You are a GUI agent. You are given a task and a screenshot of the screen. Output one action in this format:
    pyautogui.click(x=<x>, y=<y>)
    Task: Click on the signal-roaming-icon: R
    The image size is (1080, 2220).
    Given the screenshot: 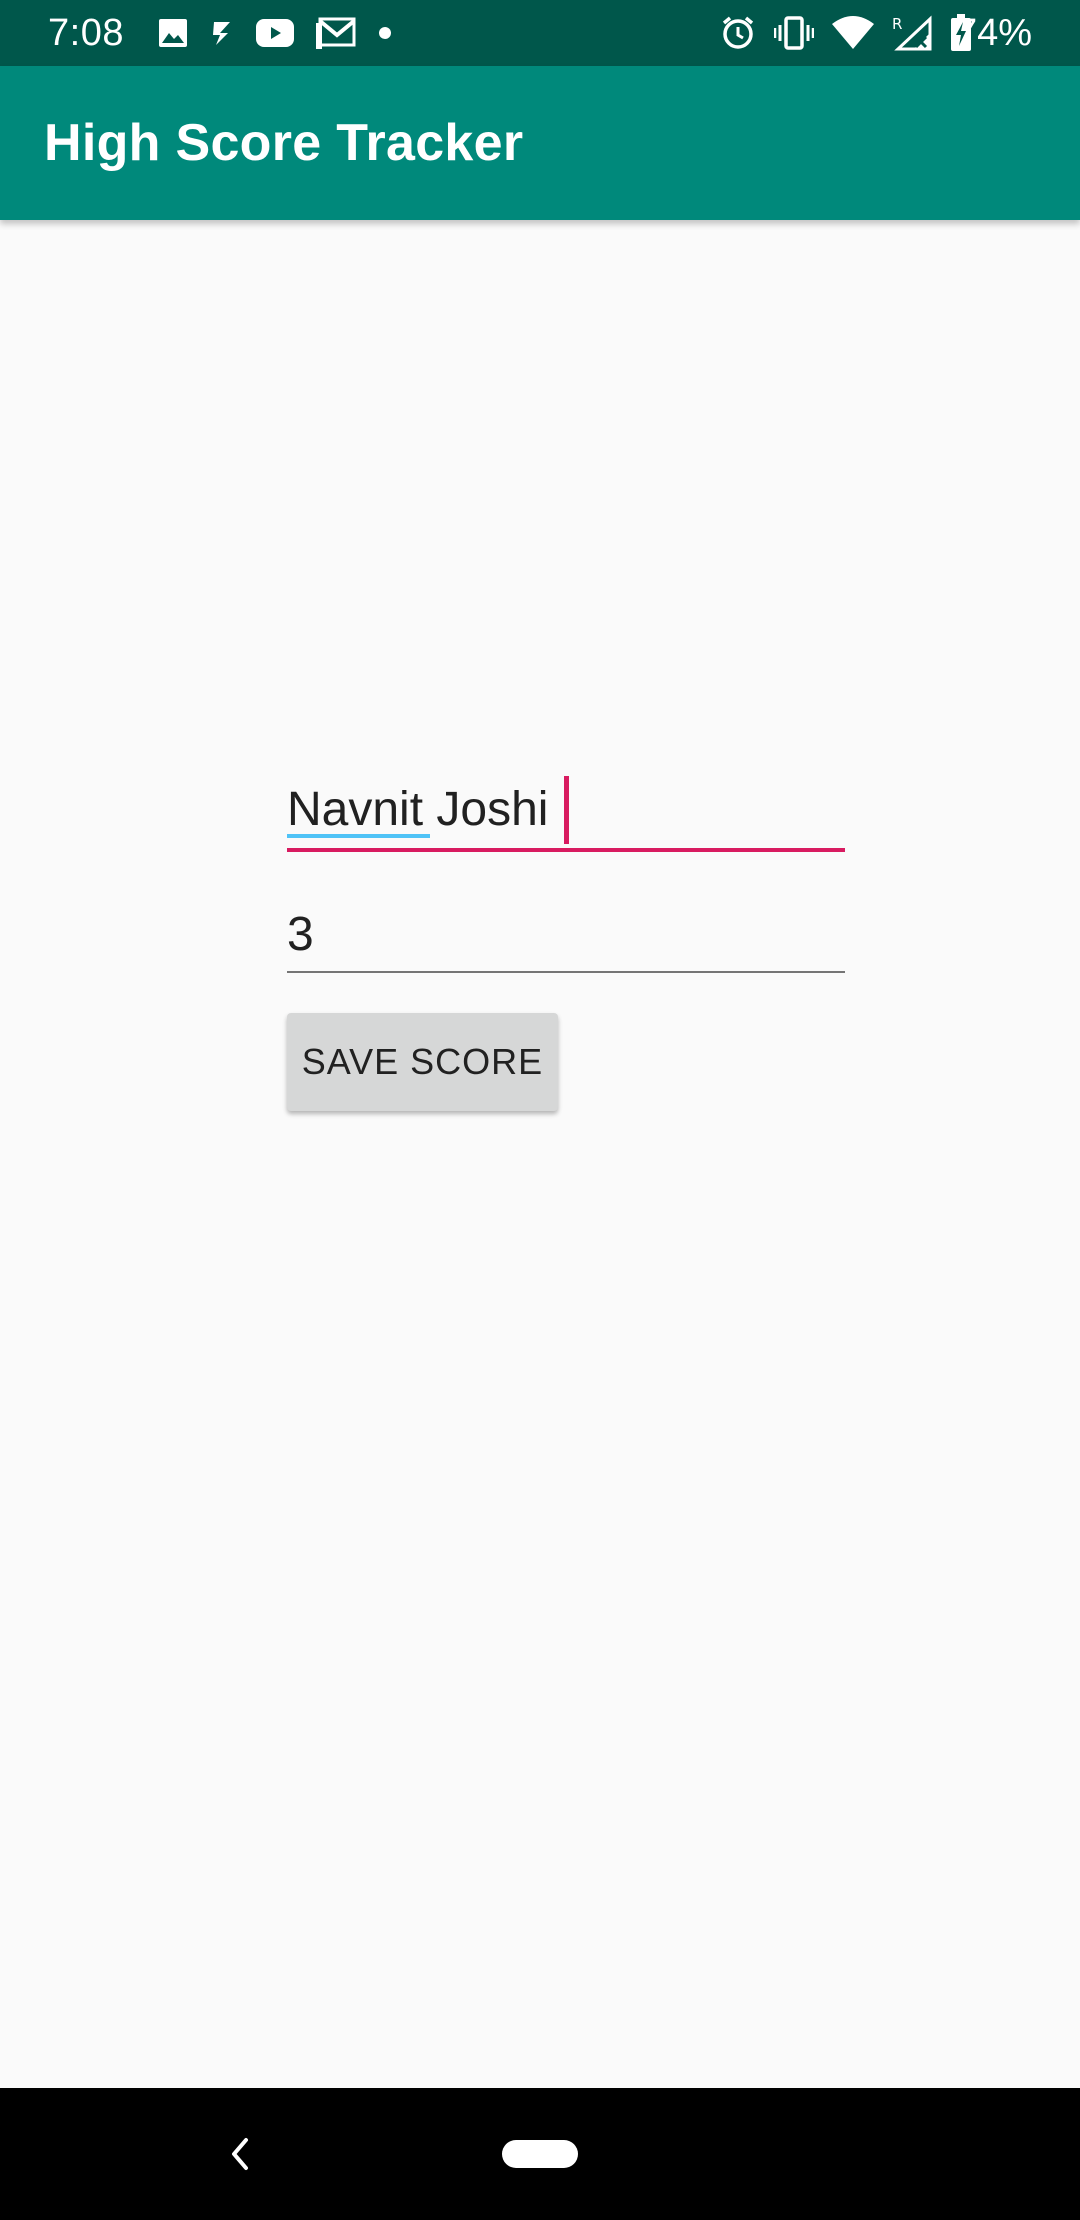 What is the action you would take?
    pyautogui.click(x=912, y=33)
    